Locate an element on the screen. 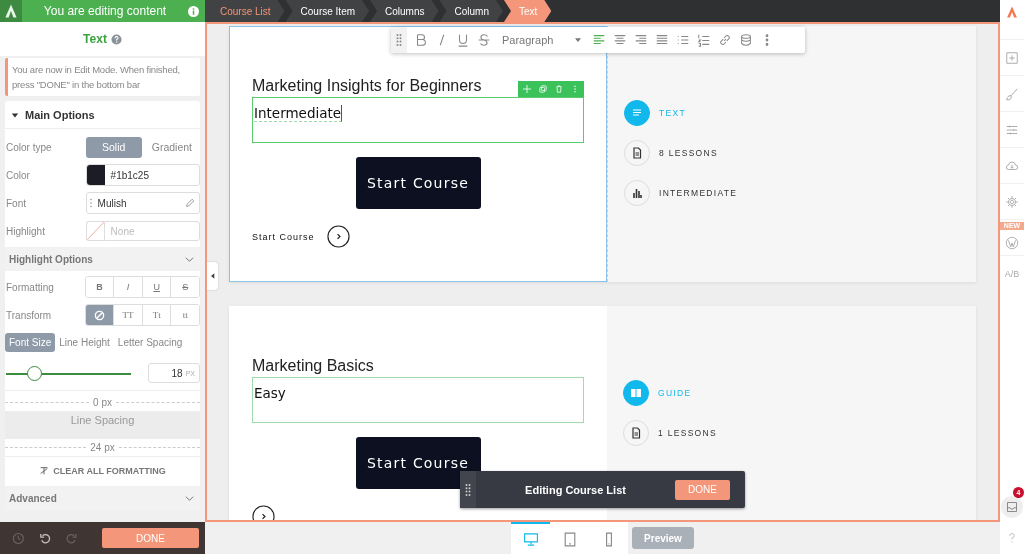 This screenshot has height=554, width=1024. feature-label: GUIDE is located at coordinates (675, 393).